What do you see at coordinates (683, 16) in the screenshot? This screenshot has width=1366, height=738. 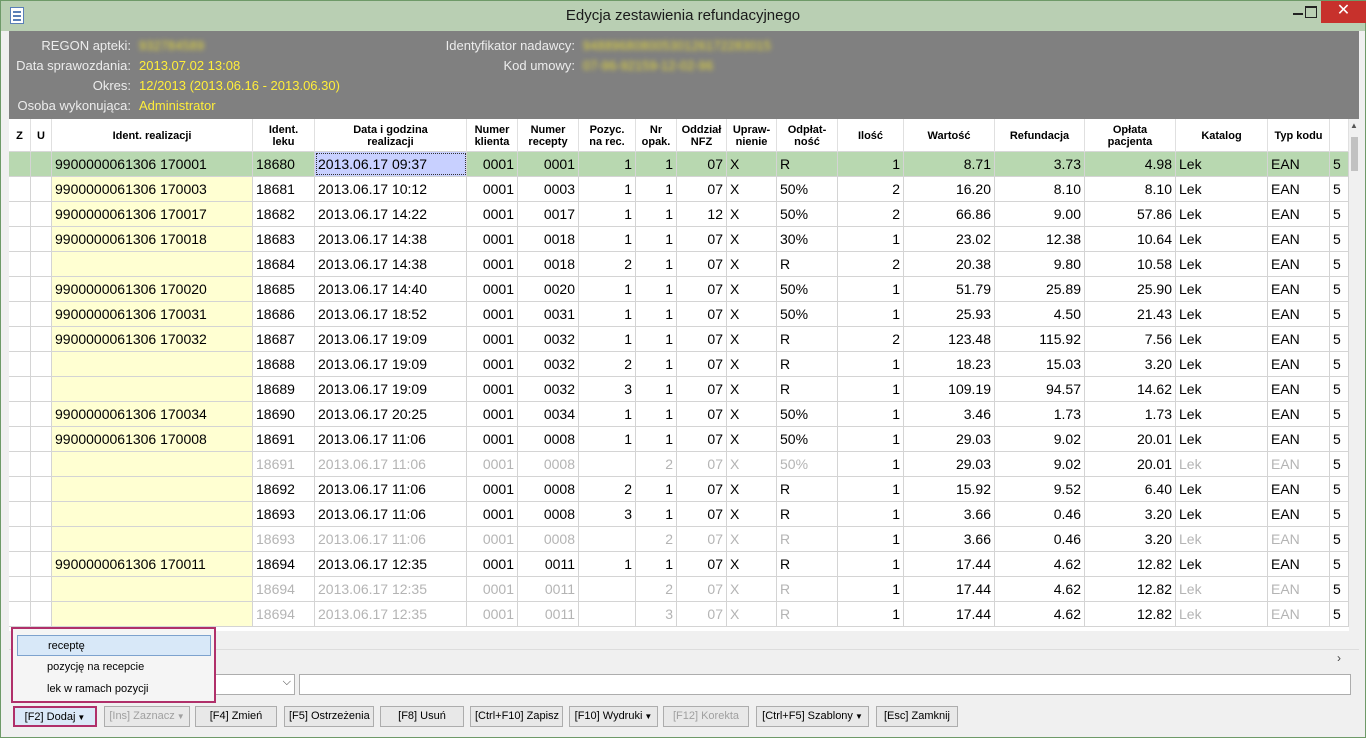 I see `title-bar: Edycja zestawienia refundacyjnego ✕` at bounding box center [683, 16].